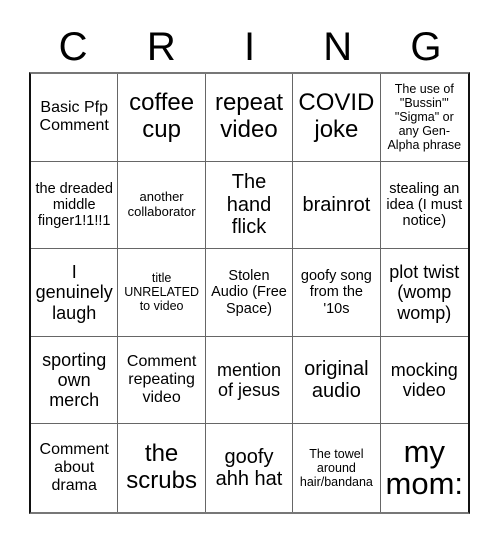  I want to click on bingo-cell: Comment repeating video, so click(162, 380).